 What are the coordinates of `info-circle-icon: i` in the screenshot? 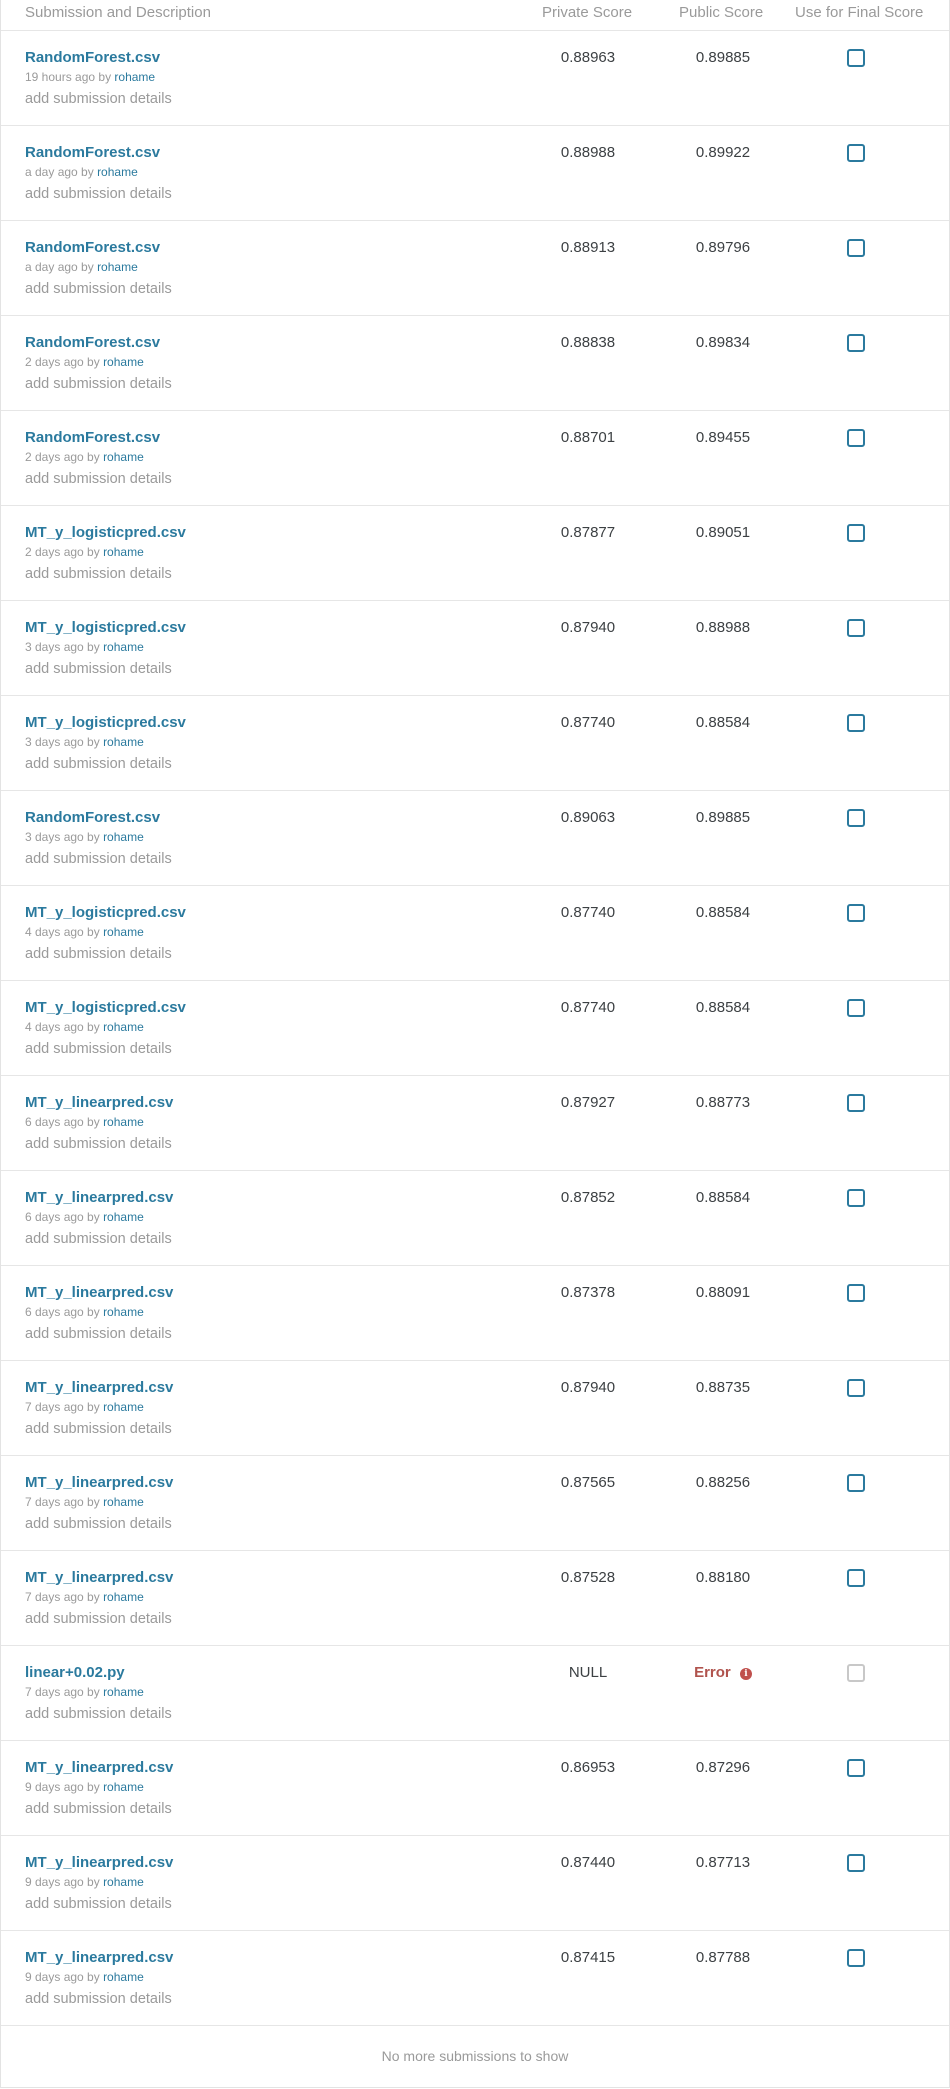 It's located at (745, 1674).